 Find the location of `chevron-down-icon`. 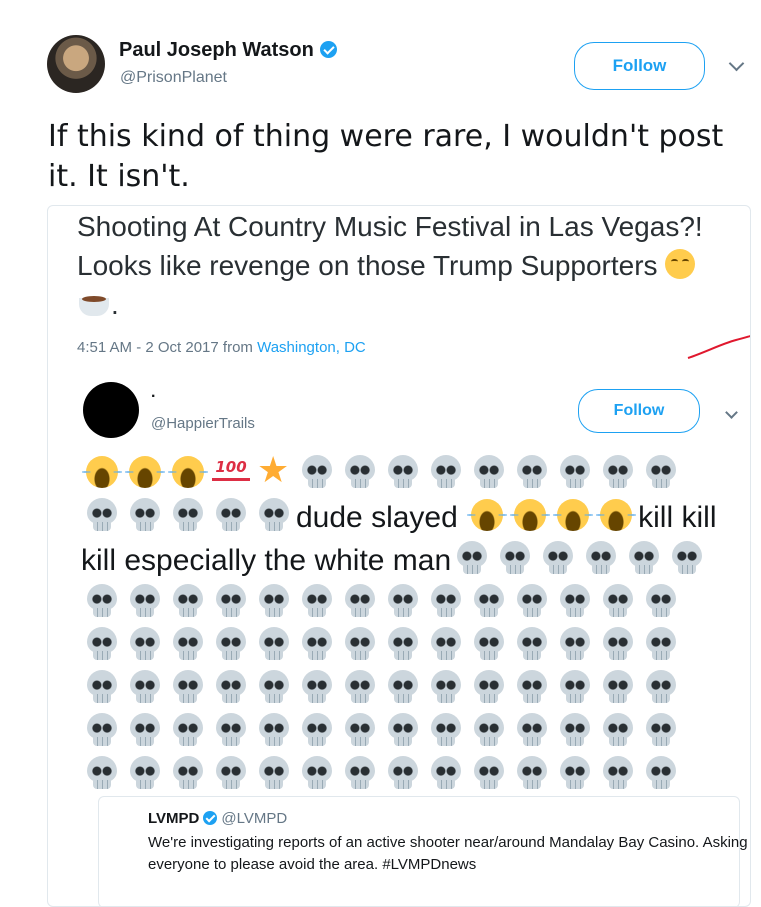

chevron-down-icon is located at coordinates (736, 63).